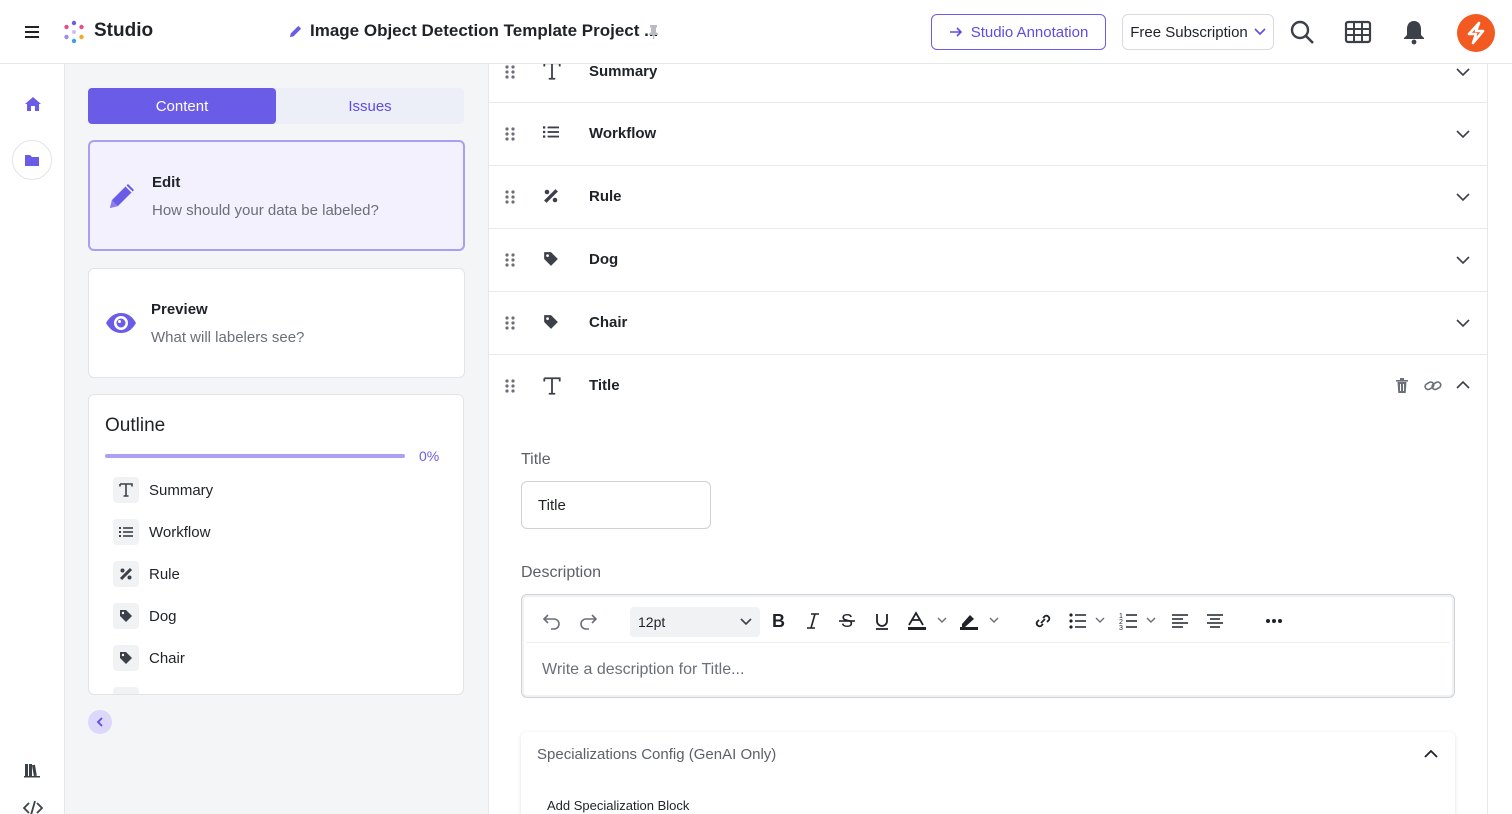 The height and width of the screenshot is (814, 1512). What do you see at coordinates (32, 32) in the screenshot?
I see `menu-icon` at bounding box center [32, 32].